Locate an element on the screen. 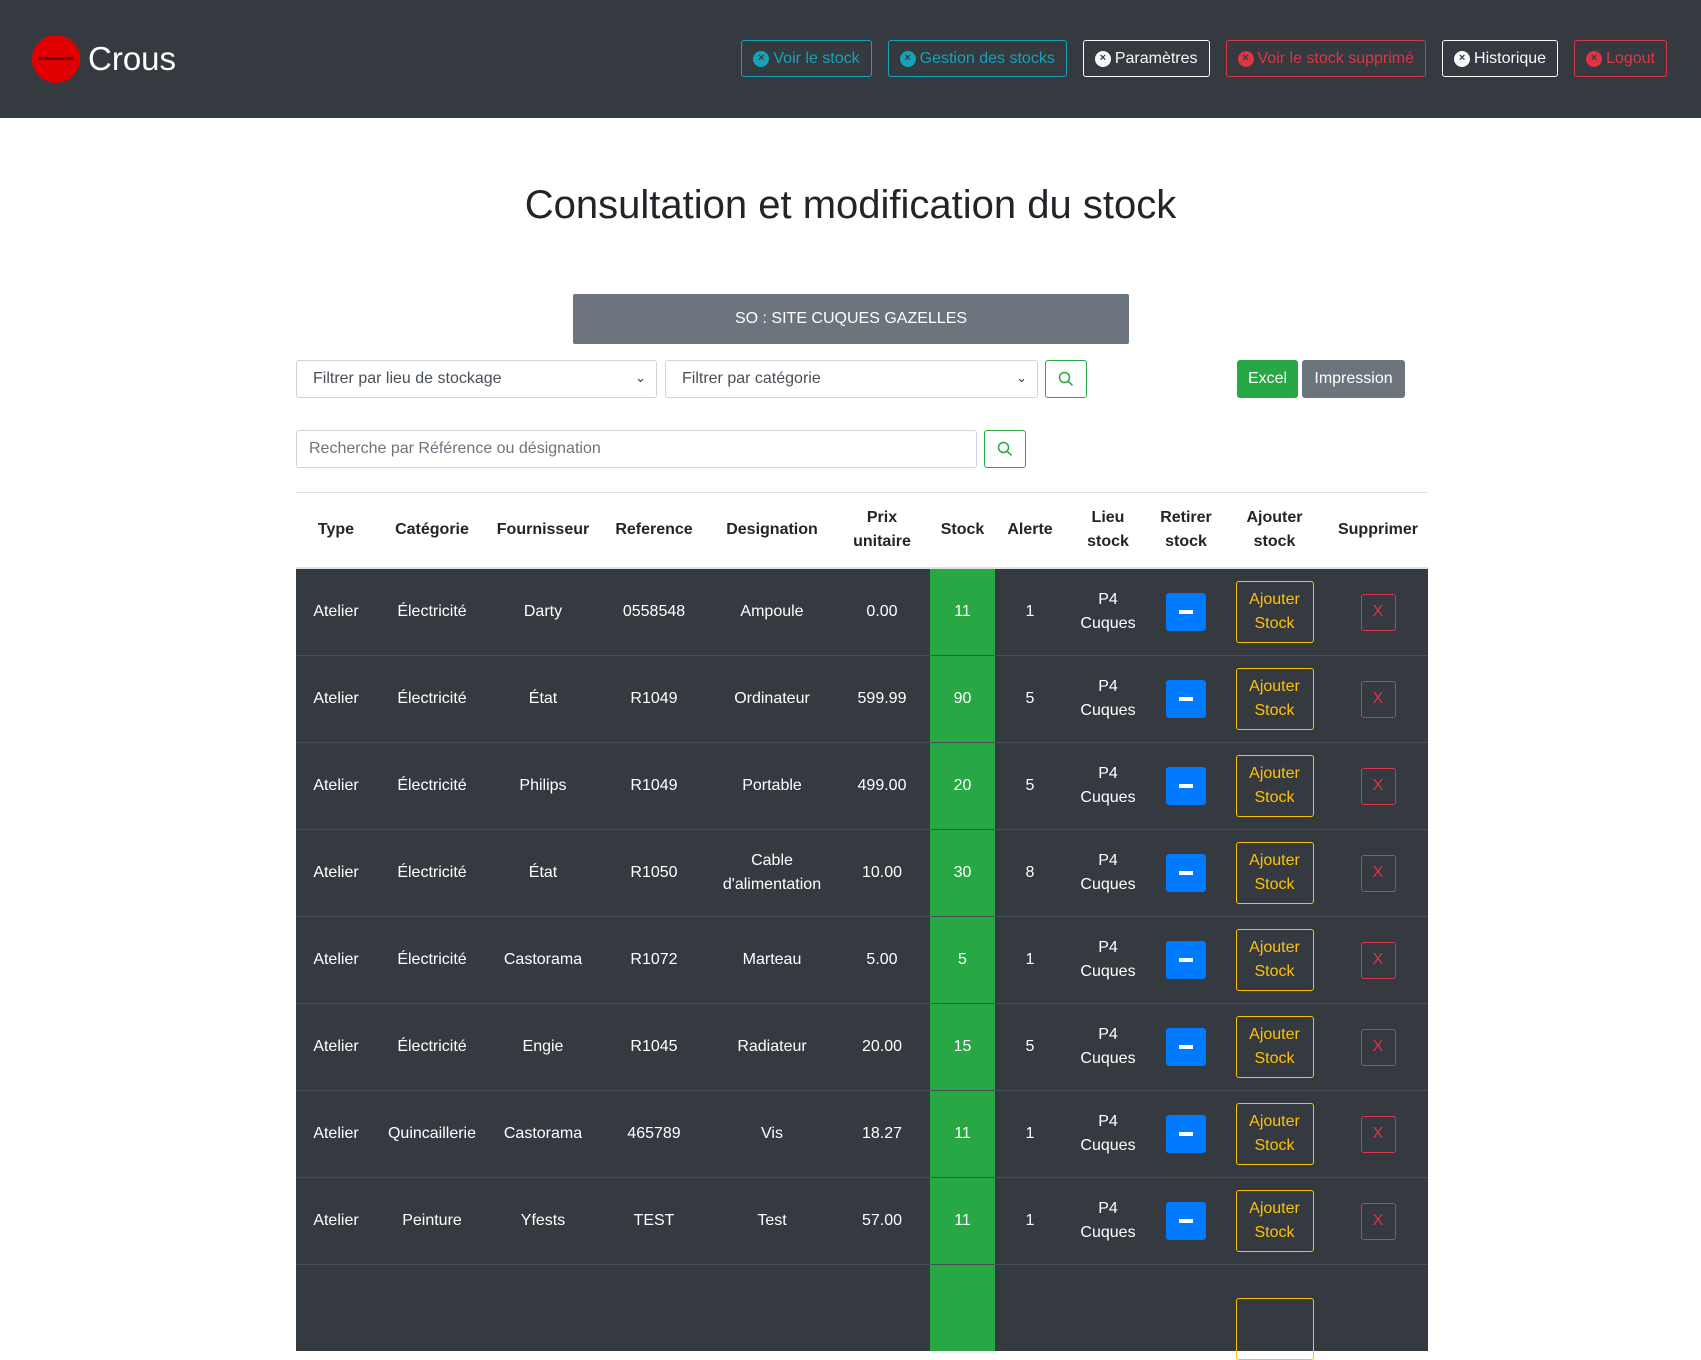 The height and width of the screenshot is (1360, 1701). column-header: Reference is located at coordinates (654, 530).